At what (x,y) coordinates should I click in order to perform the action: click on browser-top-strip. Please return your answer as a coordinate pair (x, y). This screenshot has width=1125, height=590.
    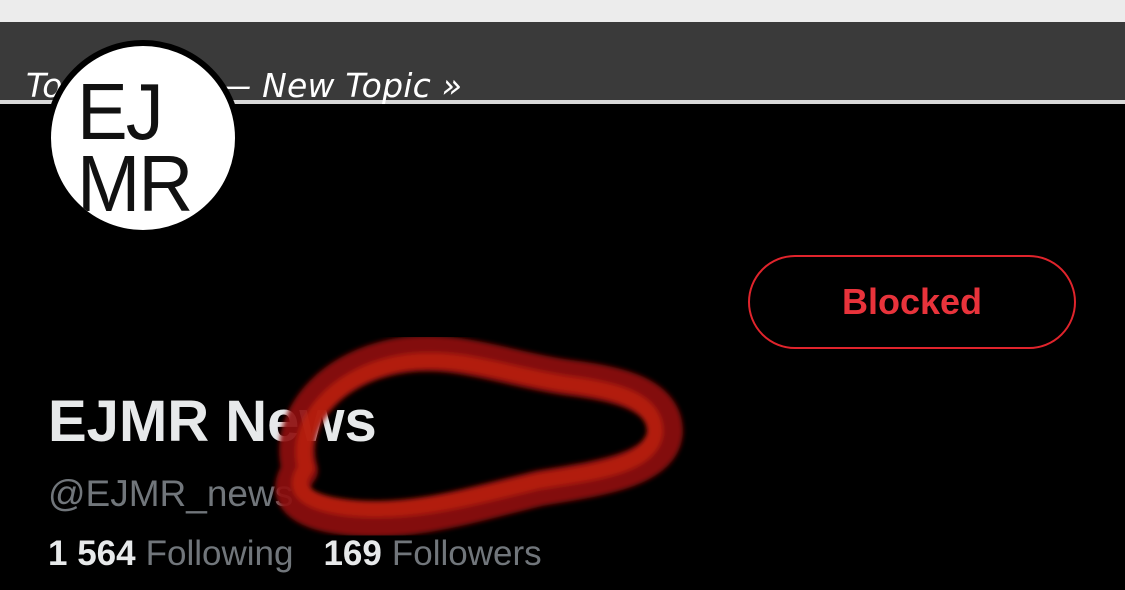
    Looking at the image, I should click on (562, 11).